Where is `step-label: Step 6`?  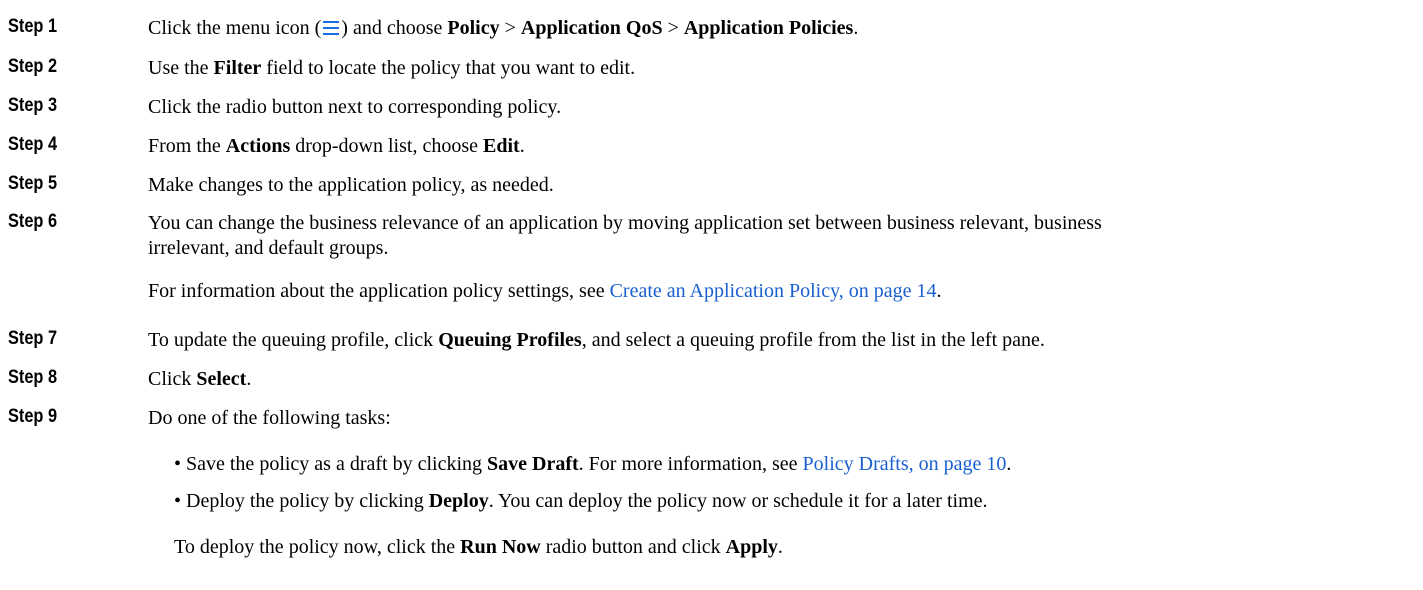
step-label: Step 6 is located at coordinates (33, 221).